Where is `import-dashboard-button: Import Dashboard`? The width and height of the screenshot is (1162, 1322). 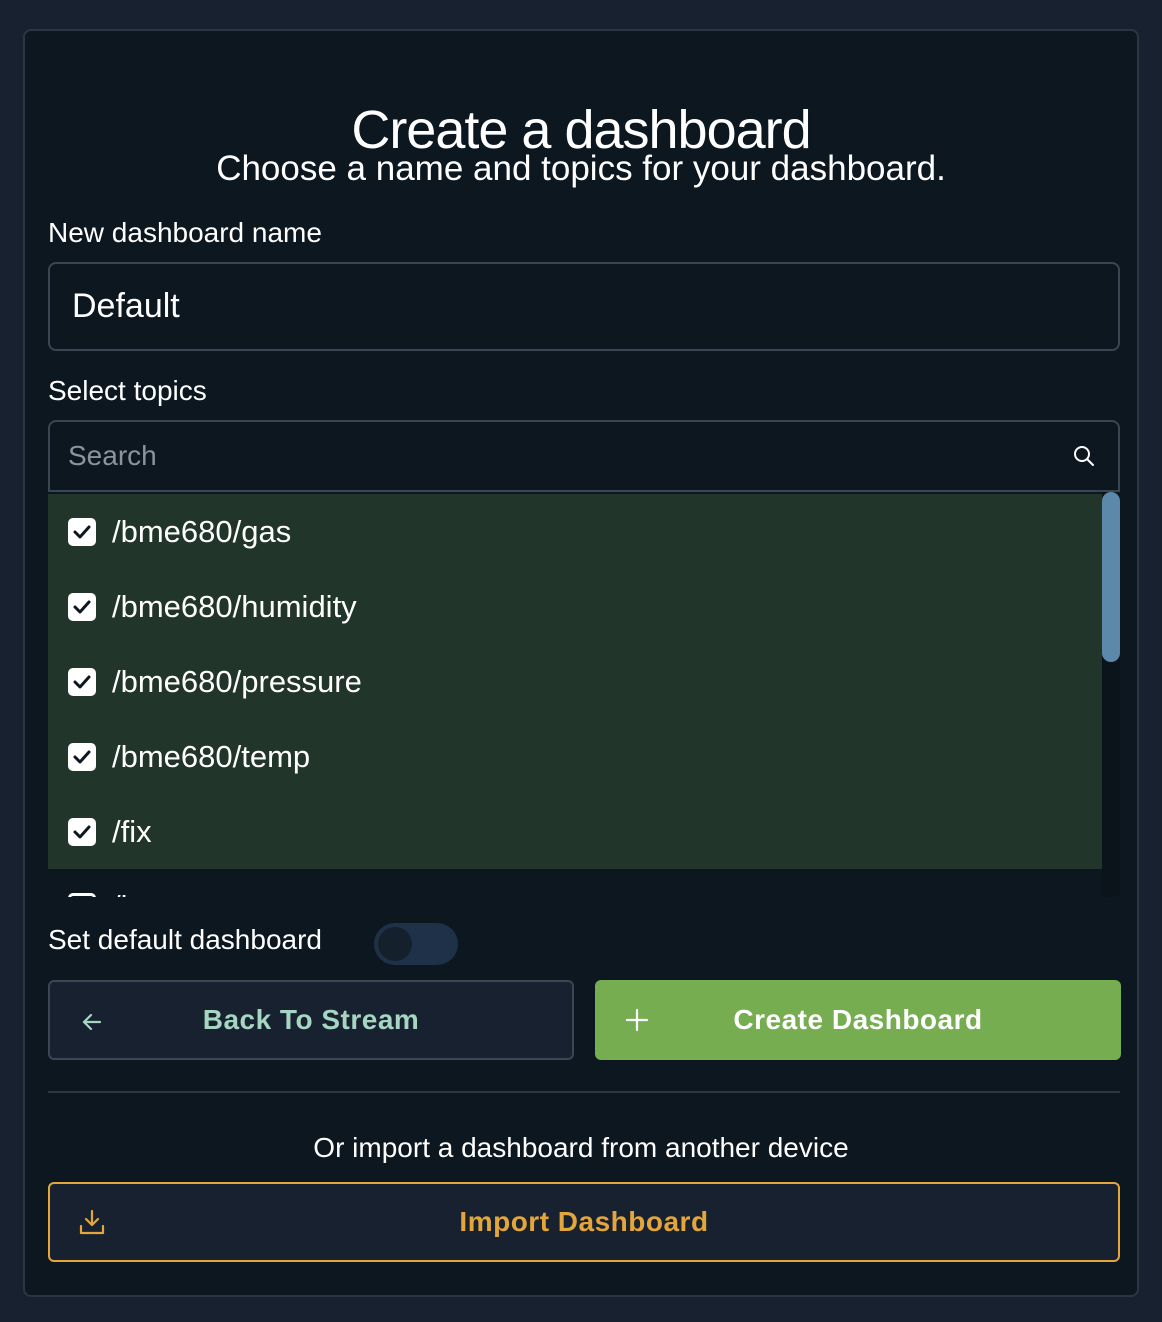
import-dashboard-button: Import Dashboard is located at coordinates (584, 1222).